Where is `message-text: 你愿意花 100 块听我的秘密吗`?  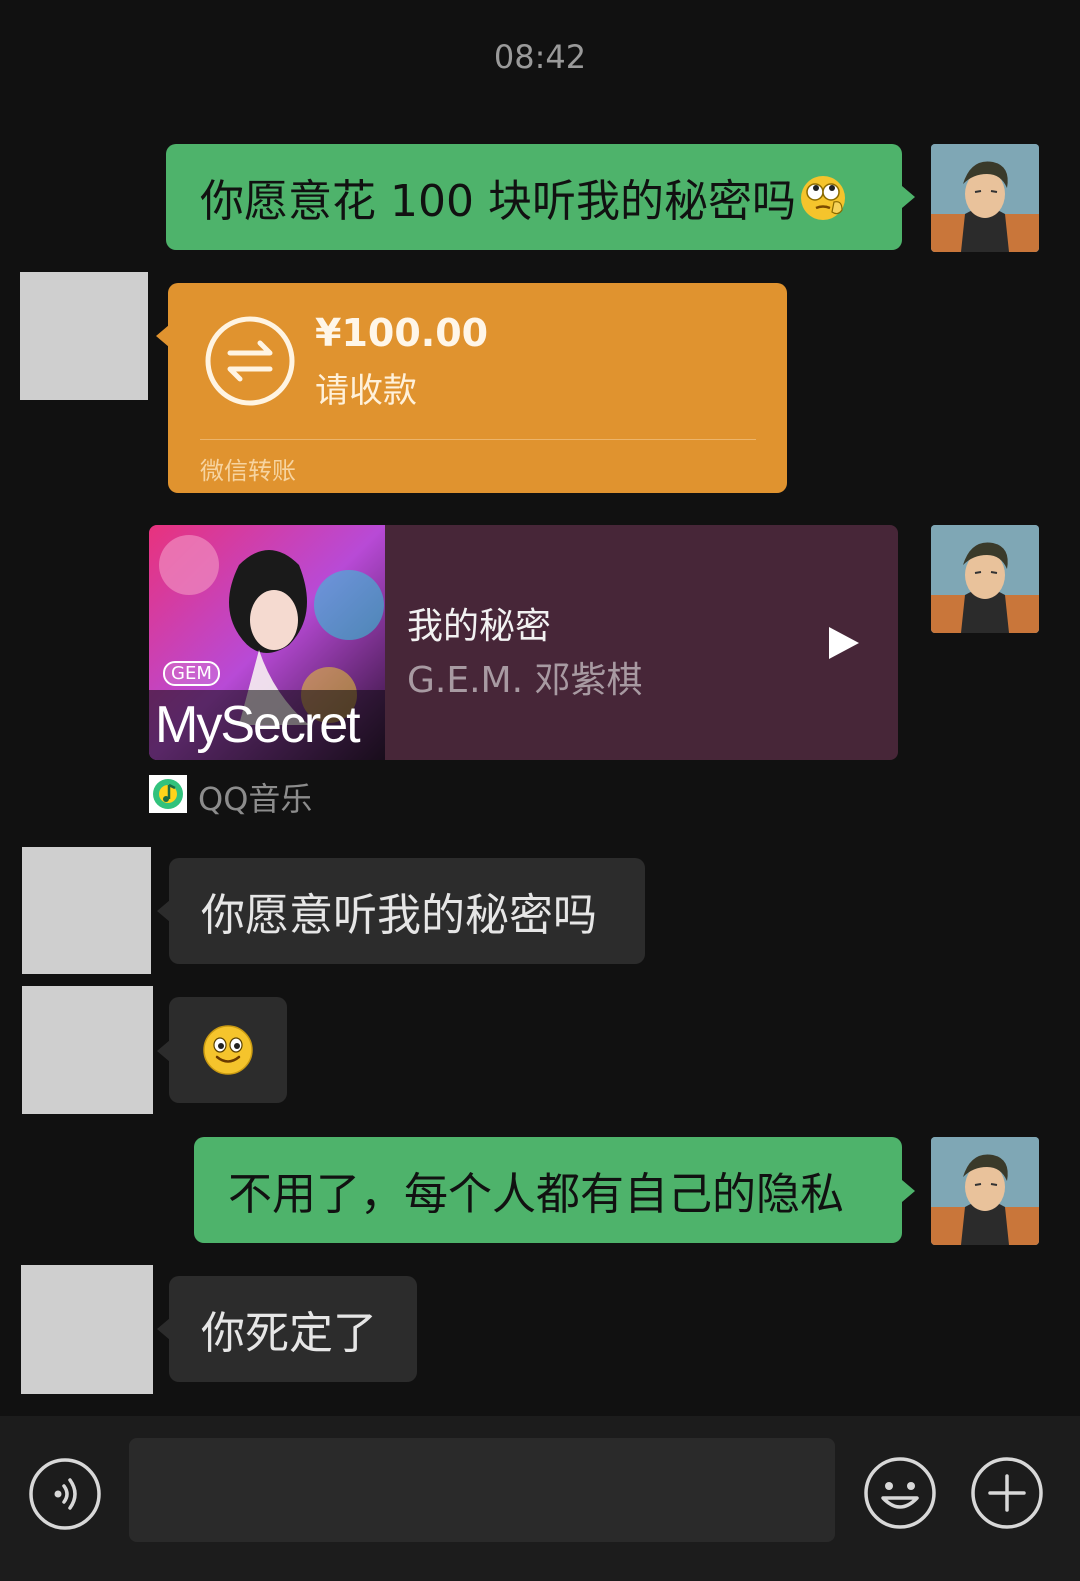 message-text: 你愿意花 100 块听我的秘密吗 is located at coordinates (498, 201).